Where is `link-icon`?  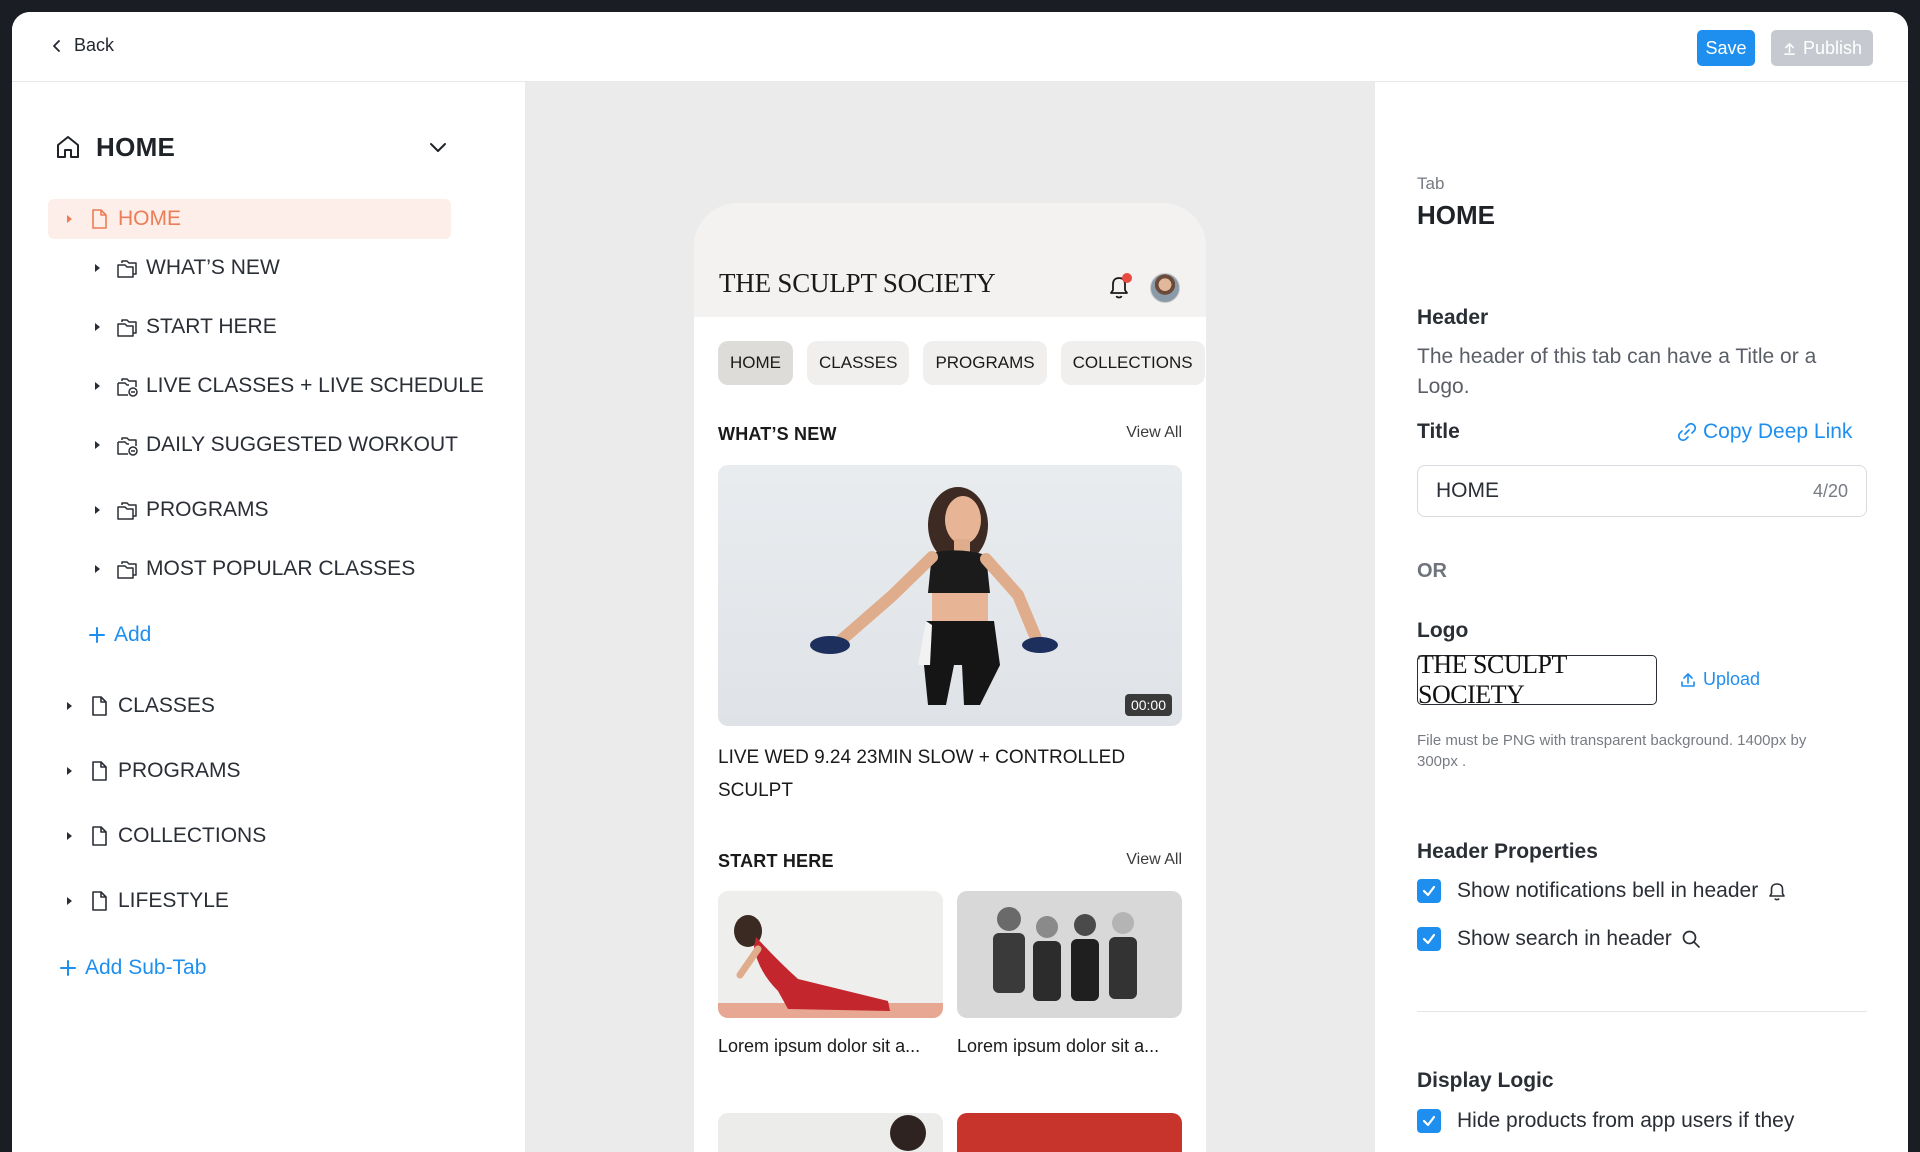
link-icon is located at coordinates (1687, 432).